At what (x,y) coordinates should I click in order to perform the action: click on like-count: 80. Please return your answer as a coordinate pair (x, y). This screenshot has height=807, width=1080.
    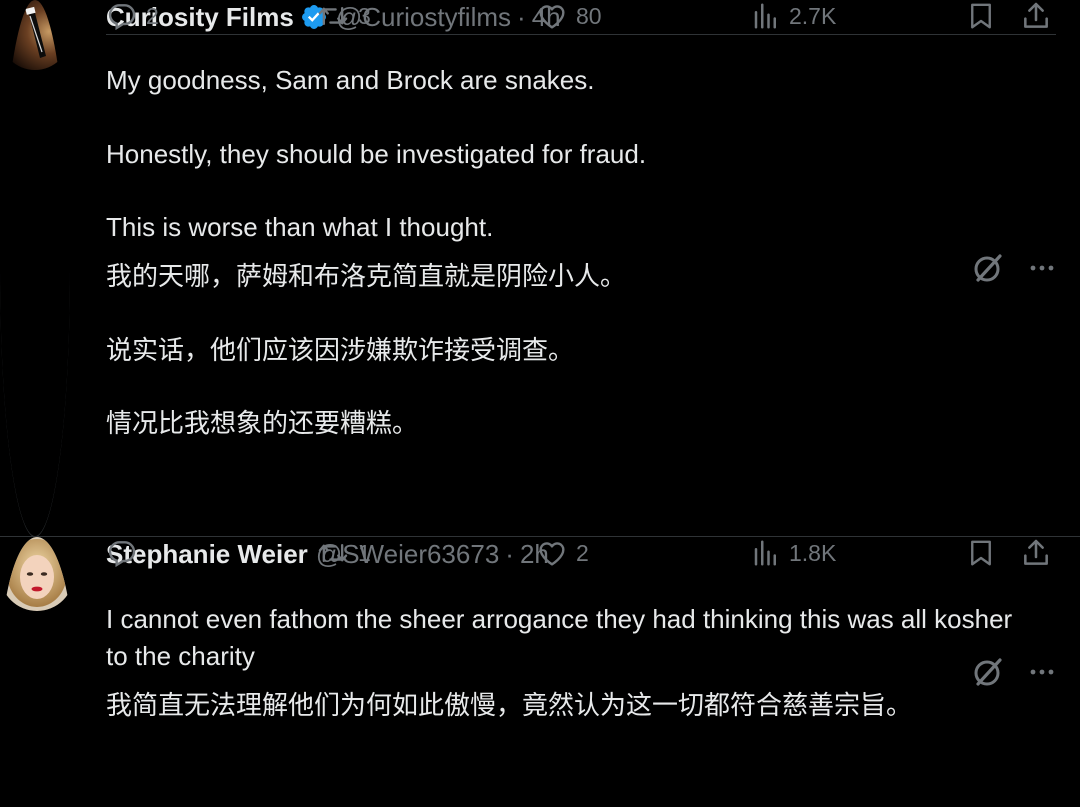
    Looking at the image, I should click on (589, 15).